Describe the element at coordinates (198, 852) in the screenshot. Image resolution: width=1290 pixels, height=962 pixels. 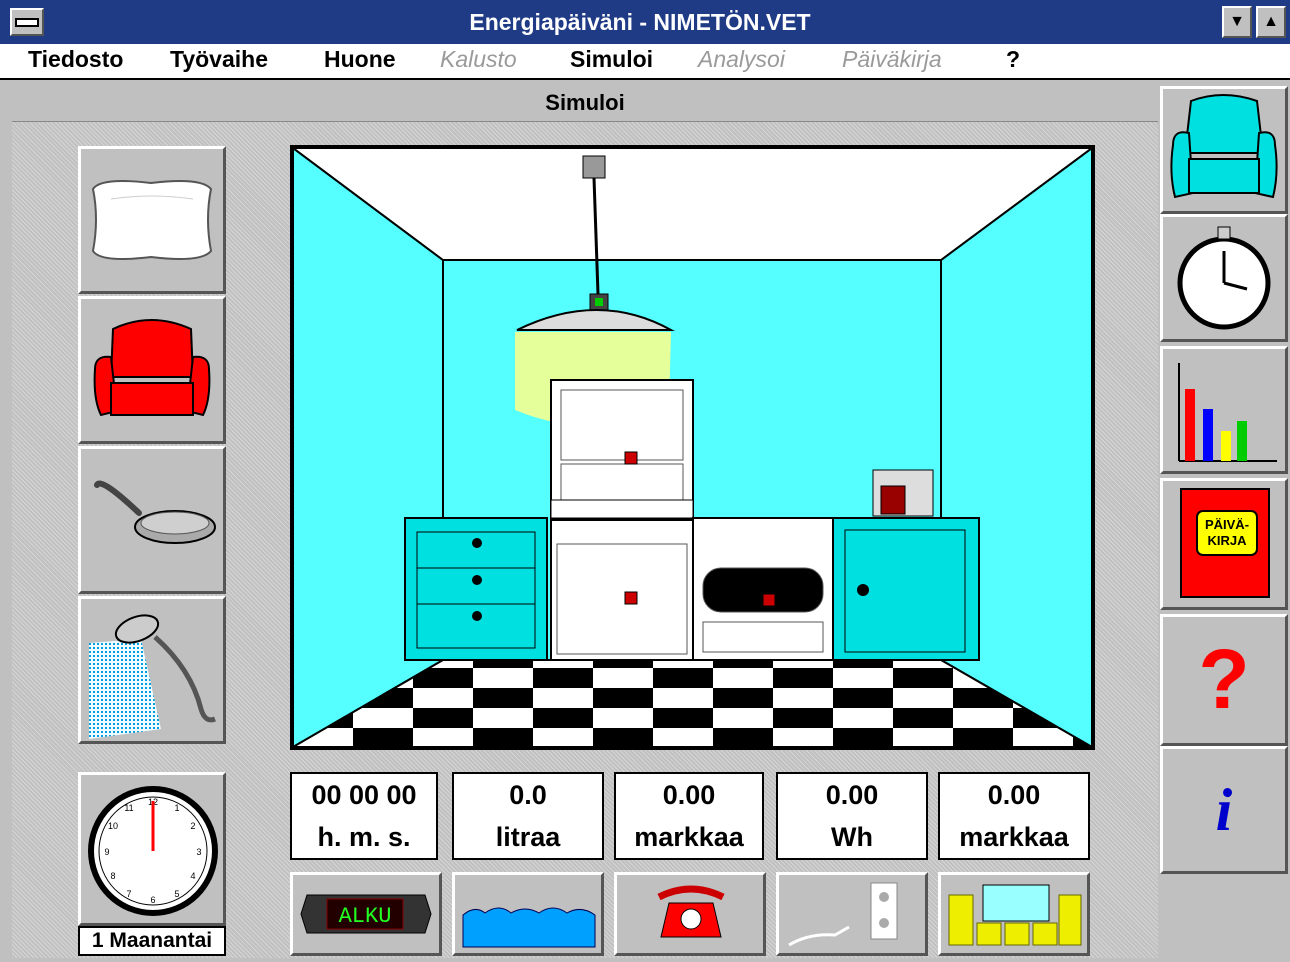
I see `svg-text: 3` at that location.